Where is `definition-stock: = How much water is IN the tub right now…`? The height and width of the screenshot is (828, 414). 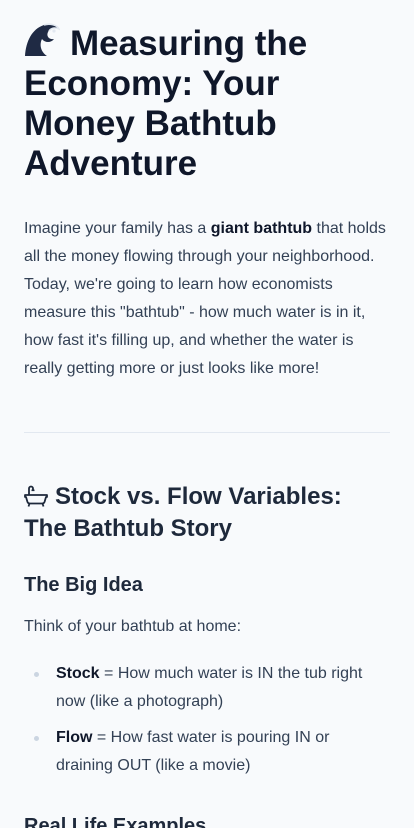
definition-stock: = How much water is IN the tub right now… is located at coordinates (209, 687).